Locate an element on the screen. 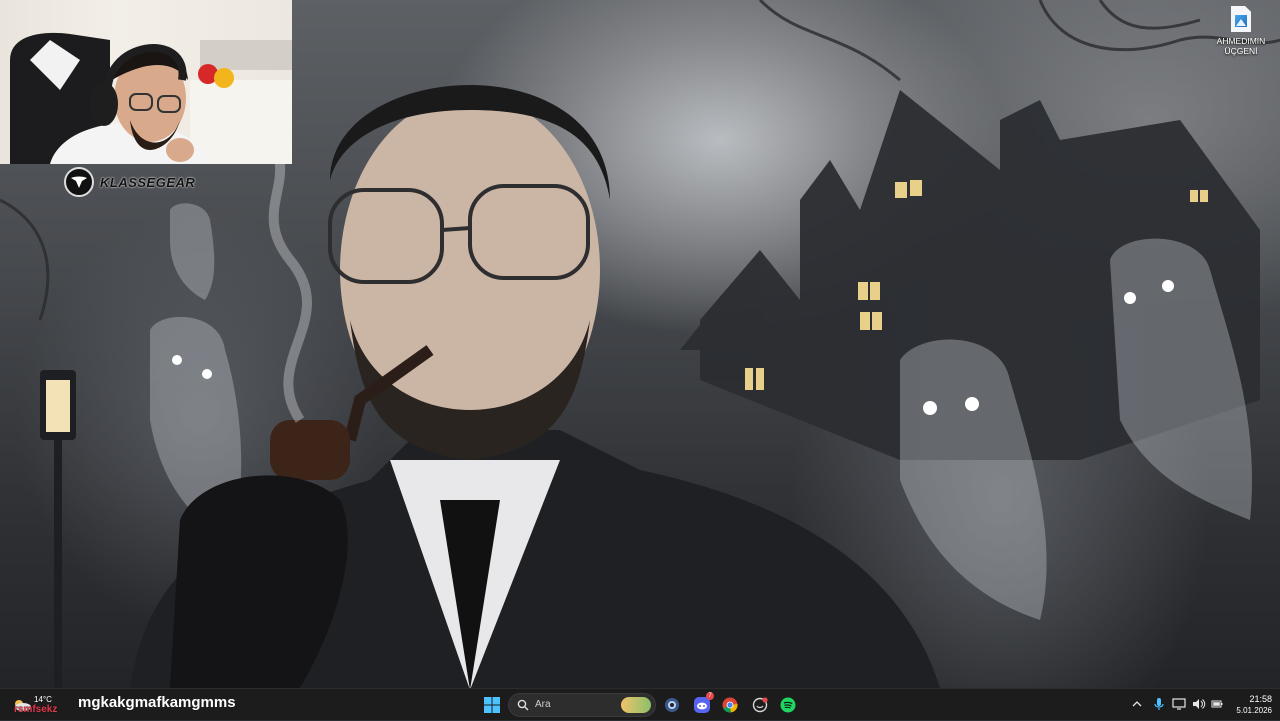  dark-orb-app-icon is located at coordinates (672, 705).